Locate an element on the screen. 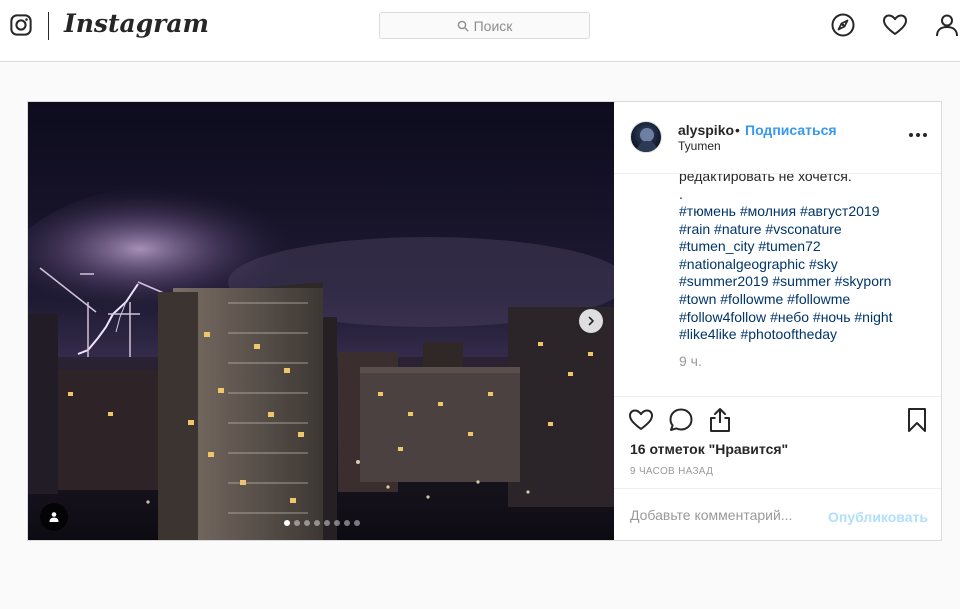  comment-section: Опубликовать is located at coordinates (777, 514).